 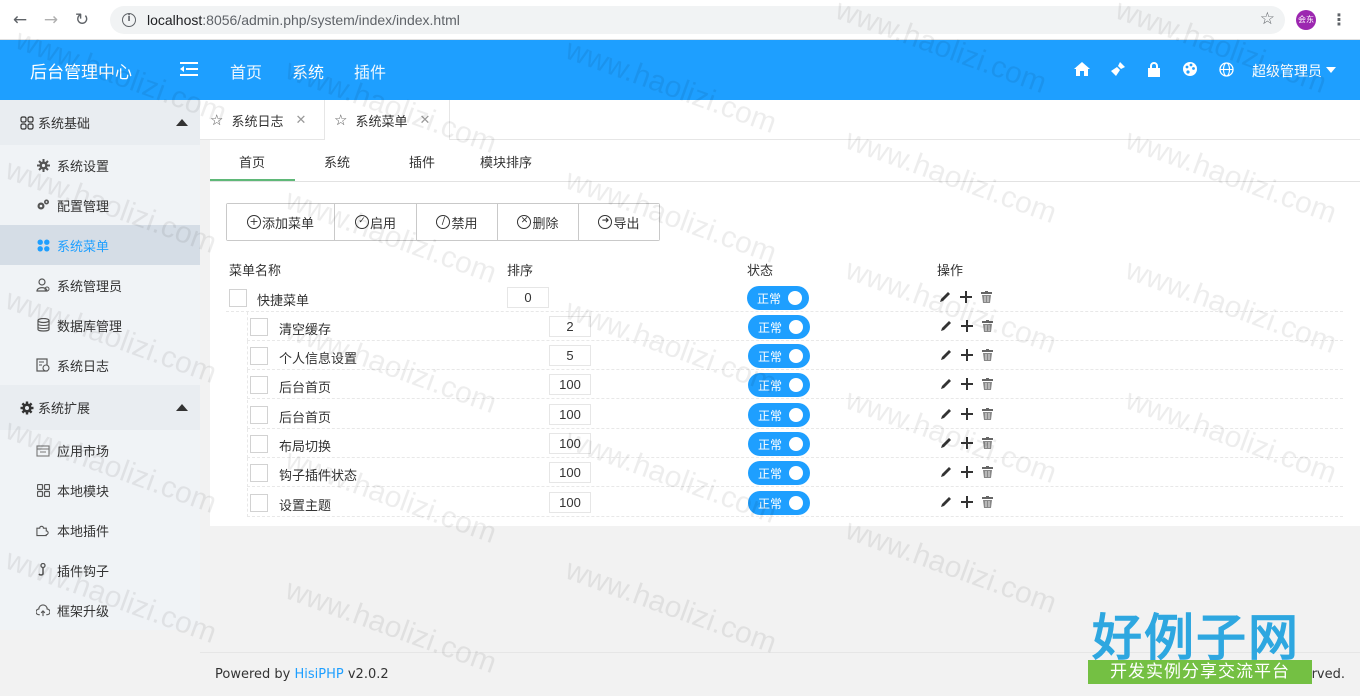 I want to click on delete-button: ✕ 删除, so click(x=538, y=222).